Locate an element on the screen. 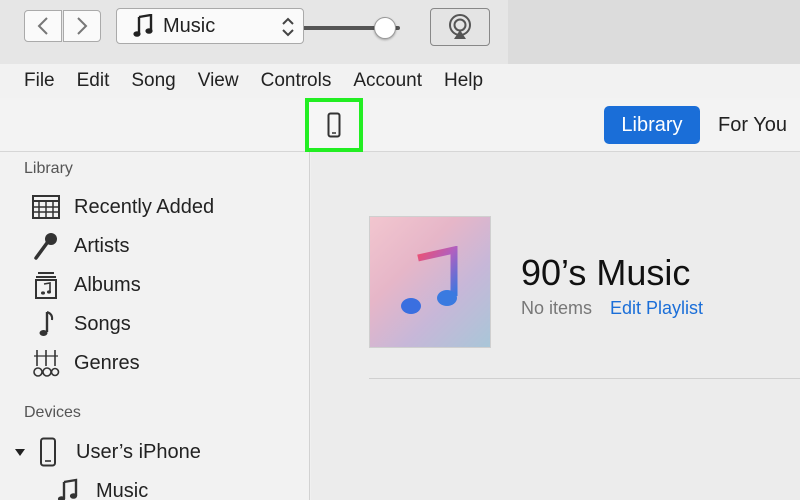 Image resolution: width=800 pixels, height=500 pixels. grid-icon is located at coordinates (46, 207).